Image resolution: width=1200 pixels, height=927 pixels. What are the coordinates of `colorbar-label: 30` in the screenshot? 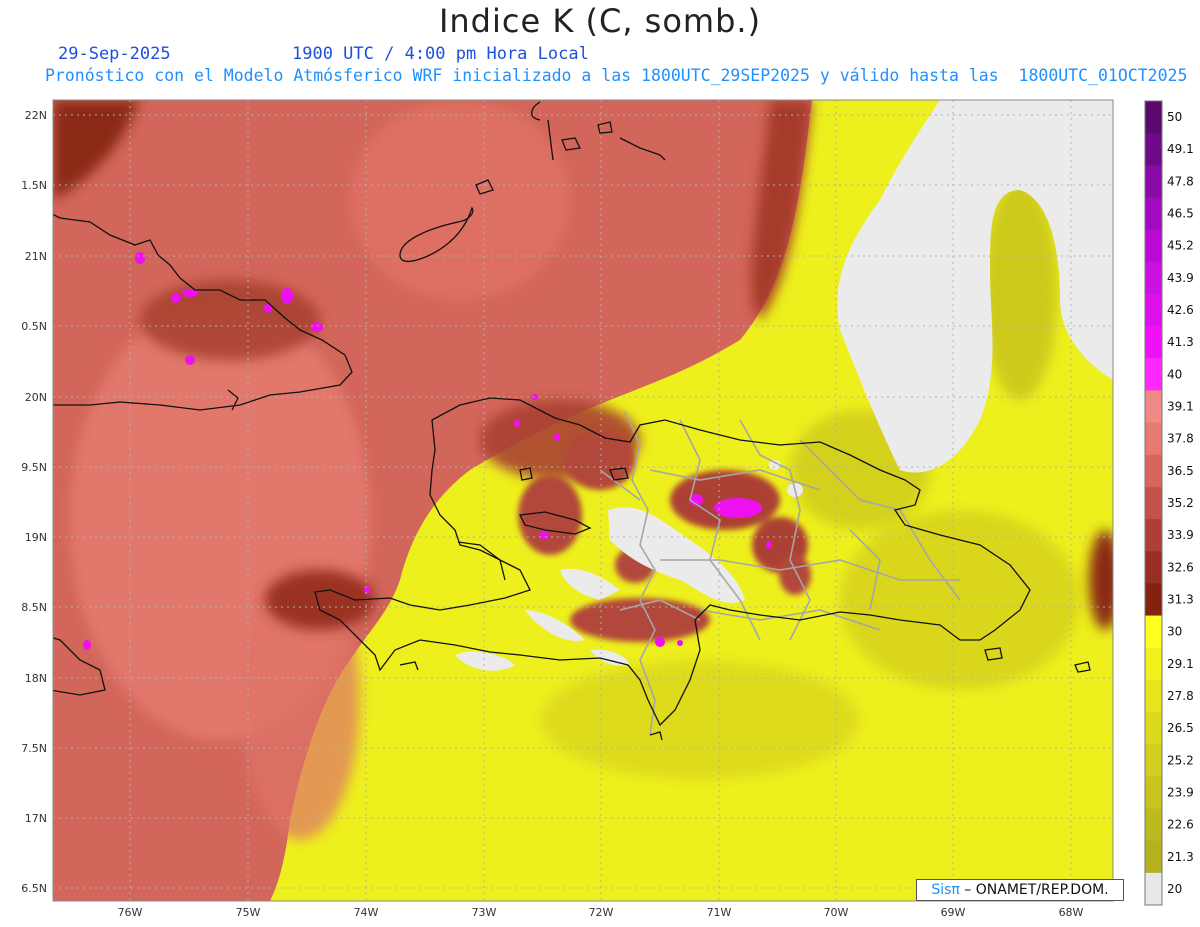 It's located at (1174, 632).